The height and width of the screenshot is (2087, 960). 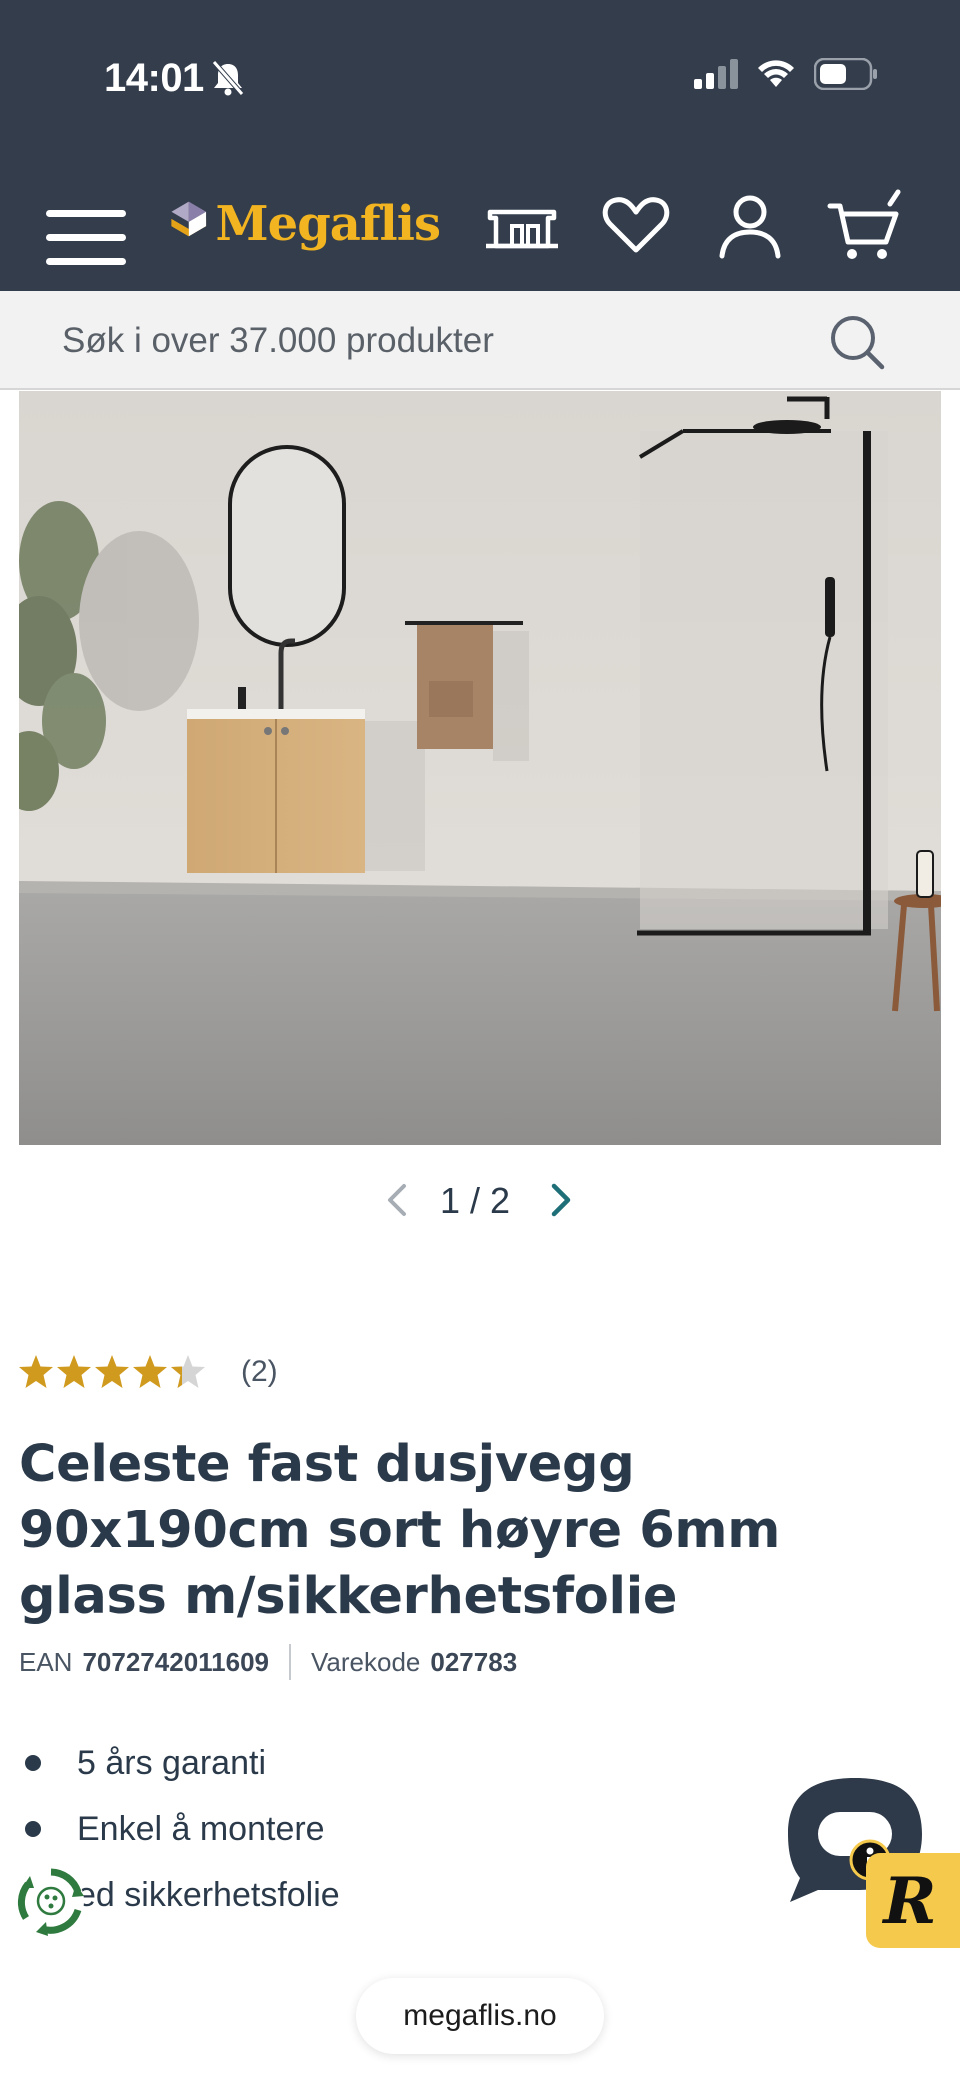 I want to click on status-right, so click(x=786, y=74).